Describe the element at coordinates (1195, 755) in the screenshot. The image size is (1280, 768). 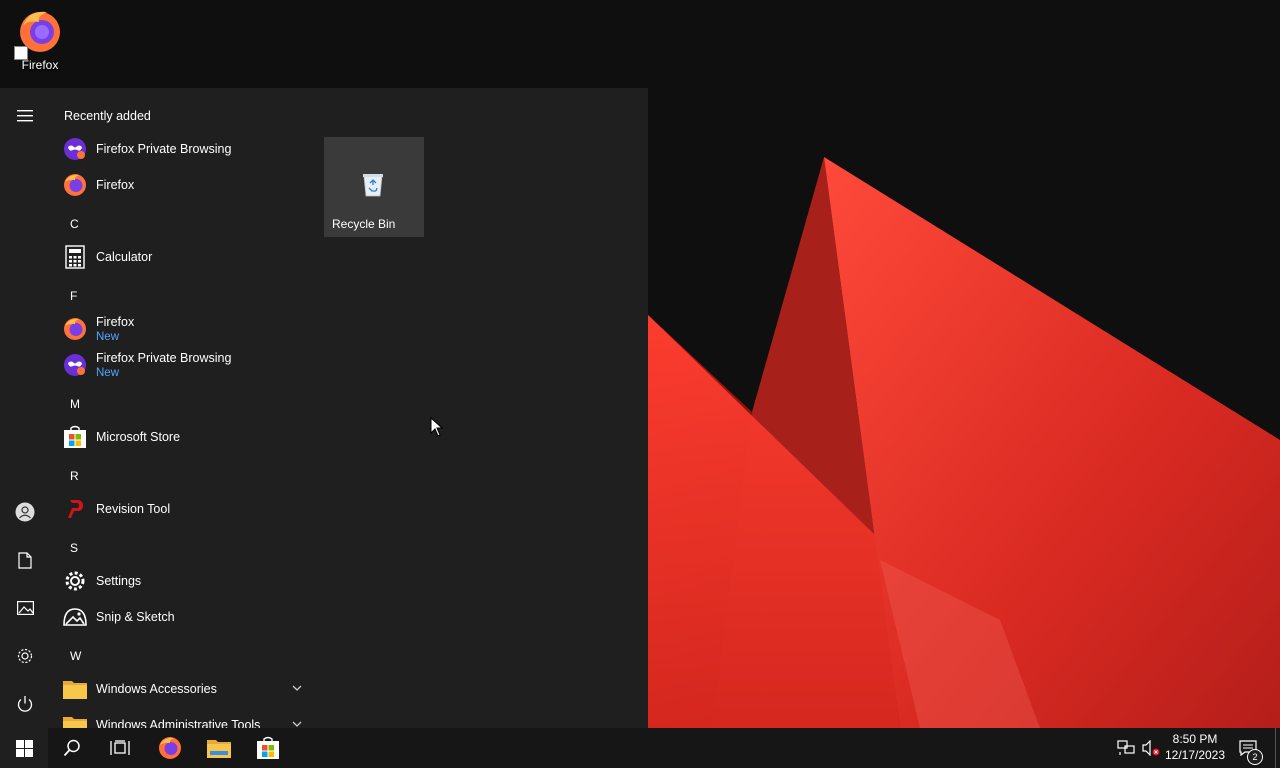
I see `clock-date: 12/17/2023` at that location.